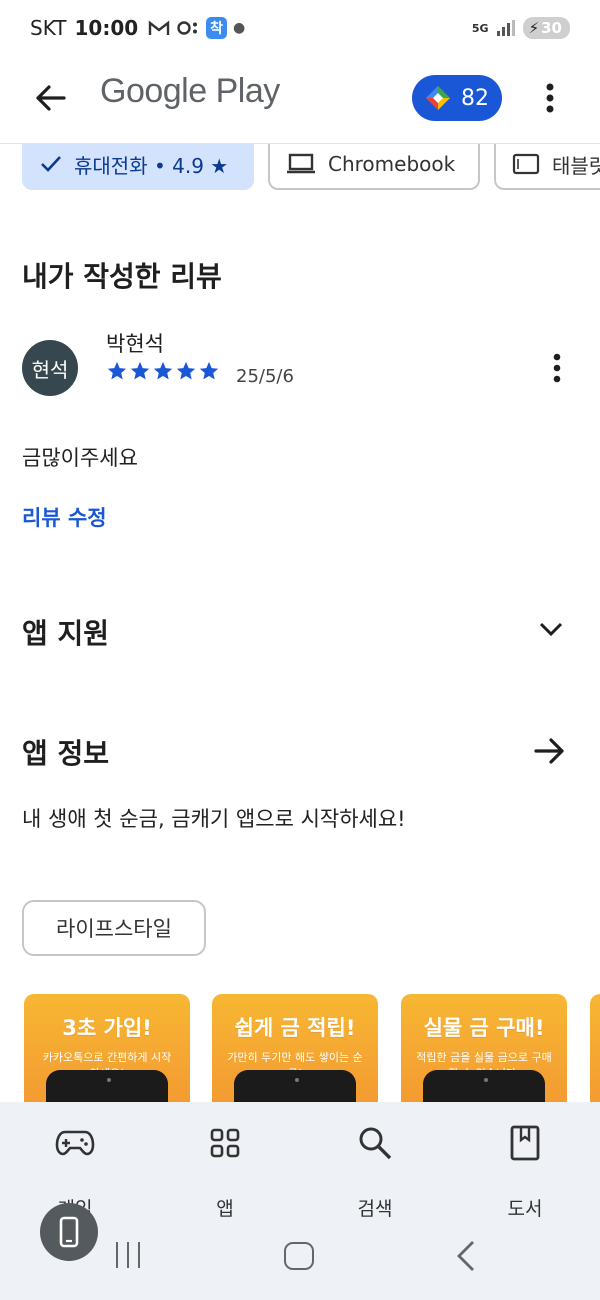 Image resolution: width=600 pixels, height=1300 pixels. Describe the element at coordinates (122, 276) in the screenshot. I see `my-review-heading: 내가 작성한 리뷰` at that location.